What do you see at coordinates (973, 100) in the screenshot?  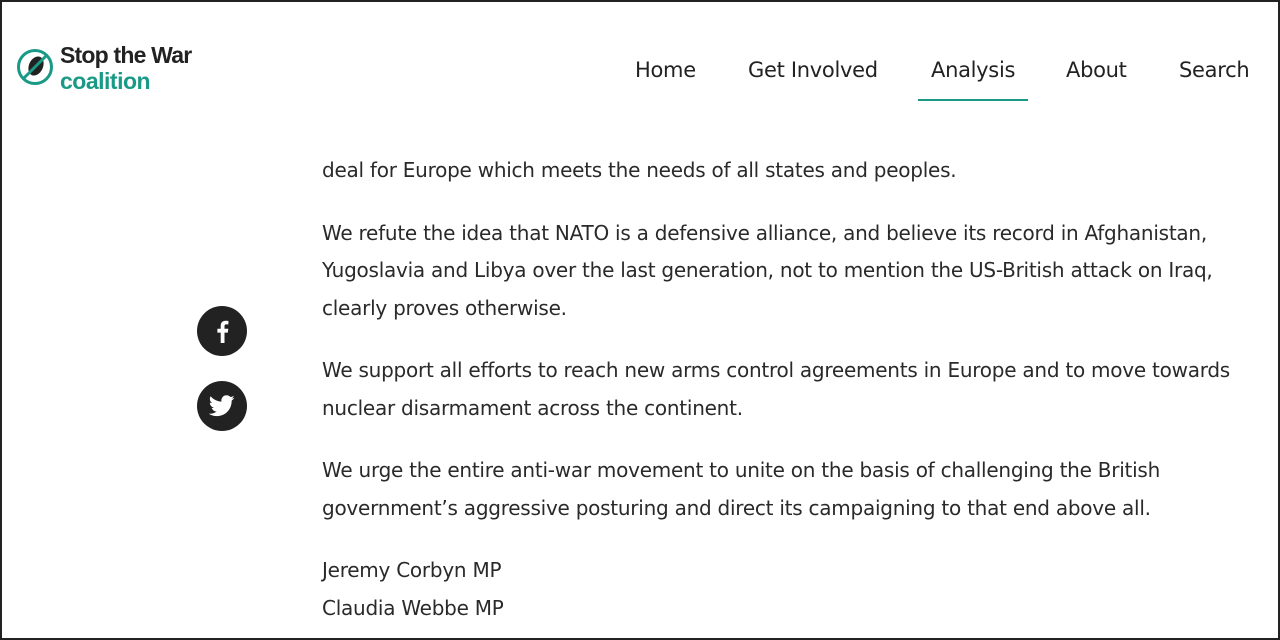 I see `nav-active-indicator` at bounding box center [973, 100].